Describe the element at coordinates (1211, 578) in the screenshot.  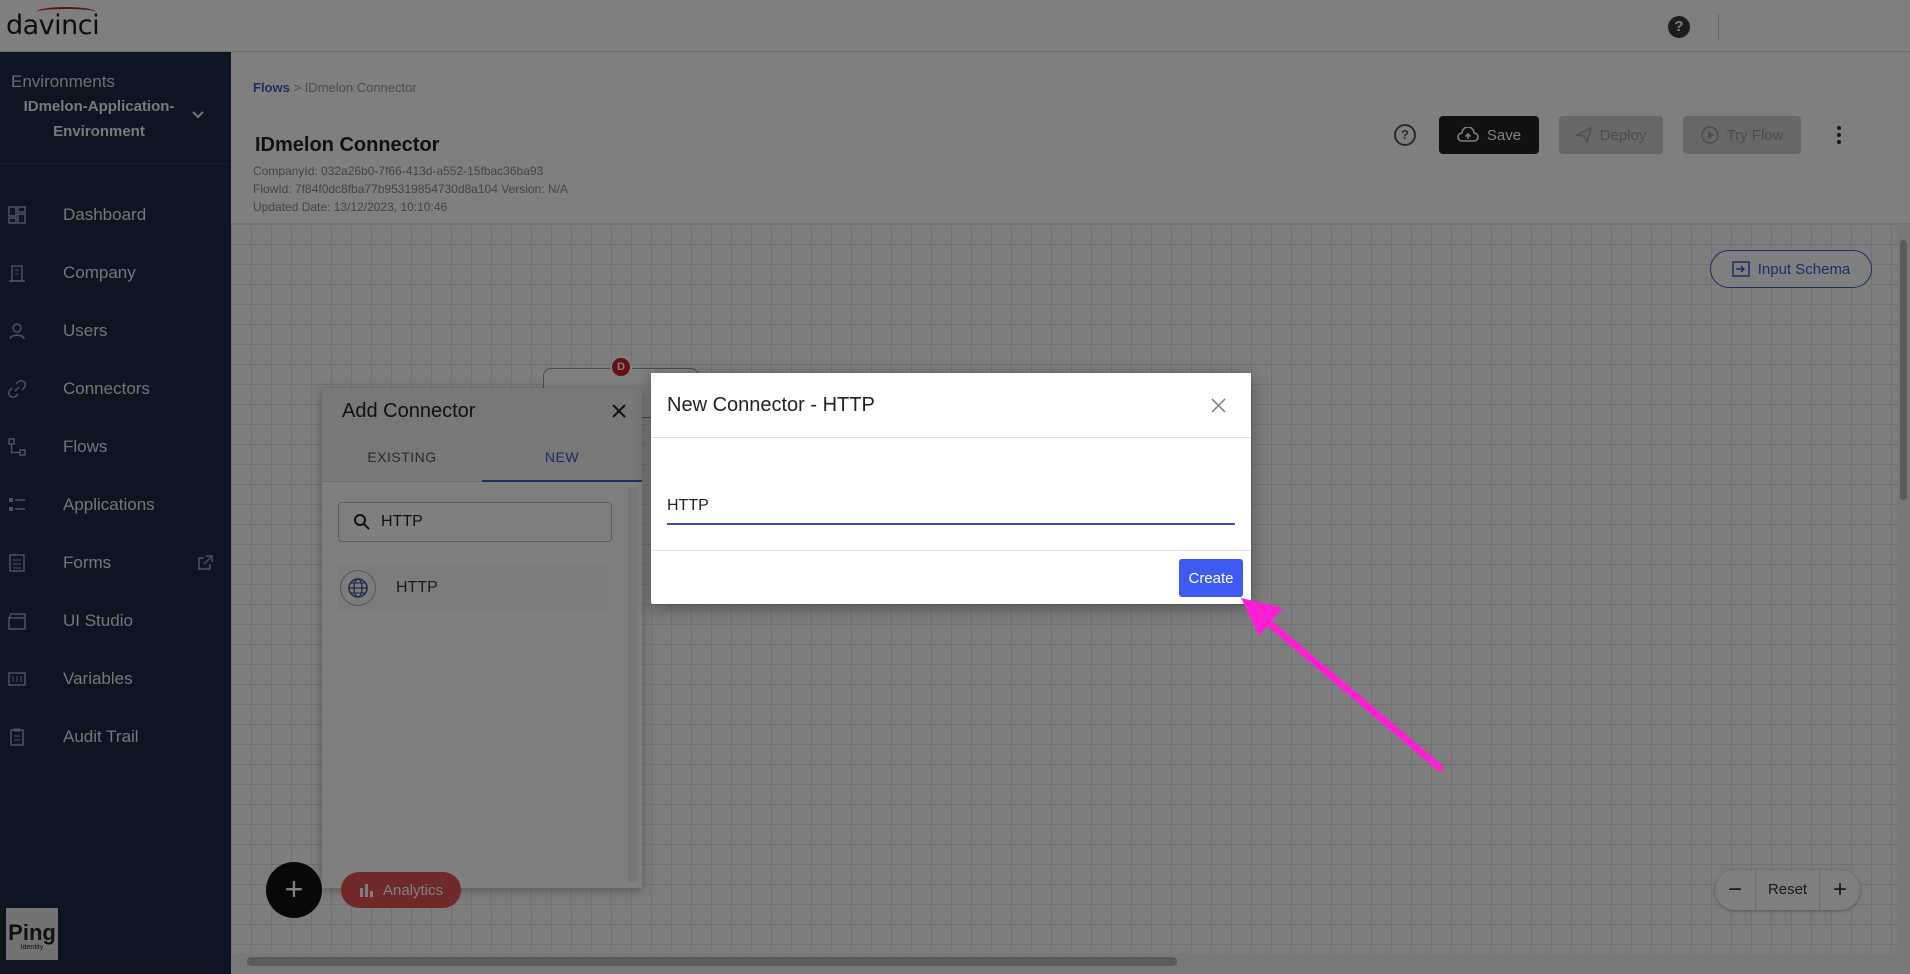
I see `create-button: Create` at that location.